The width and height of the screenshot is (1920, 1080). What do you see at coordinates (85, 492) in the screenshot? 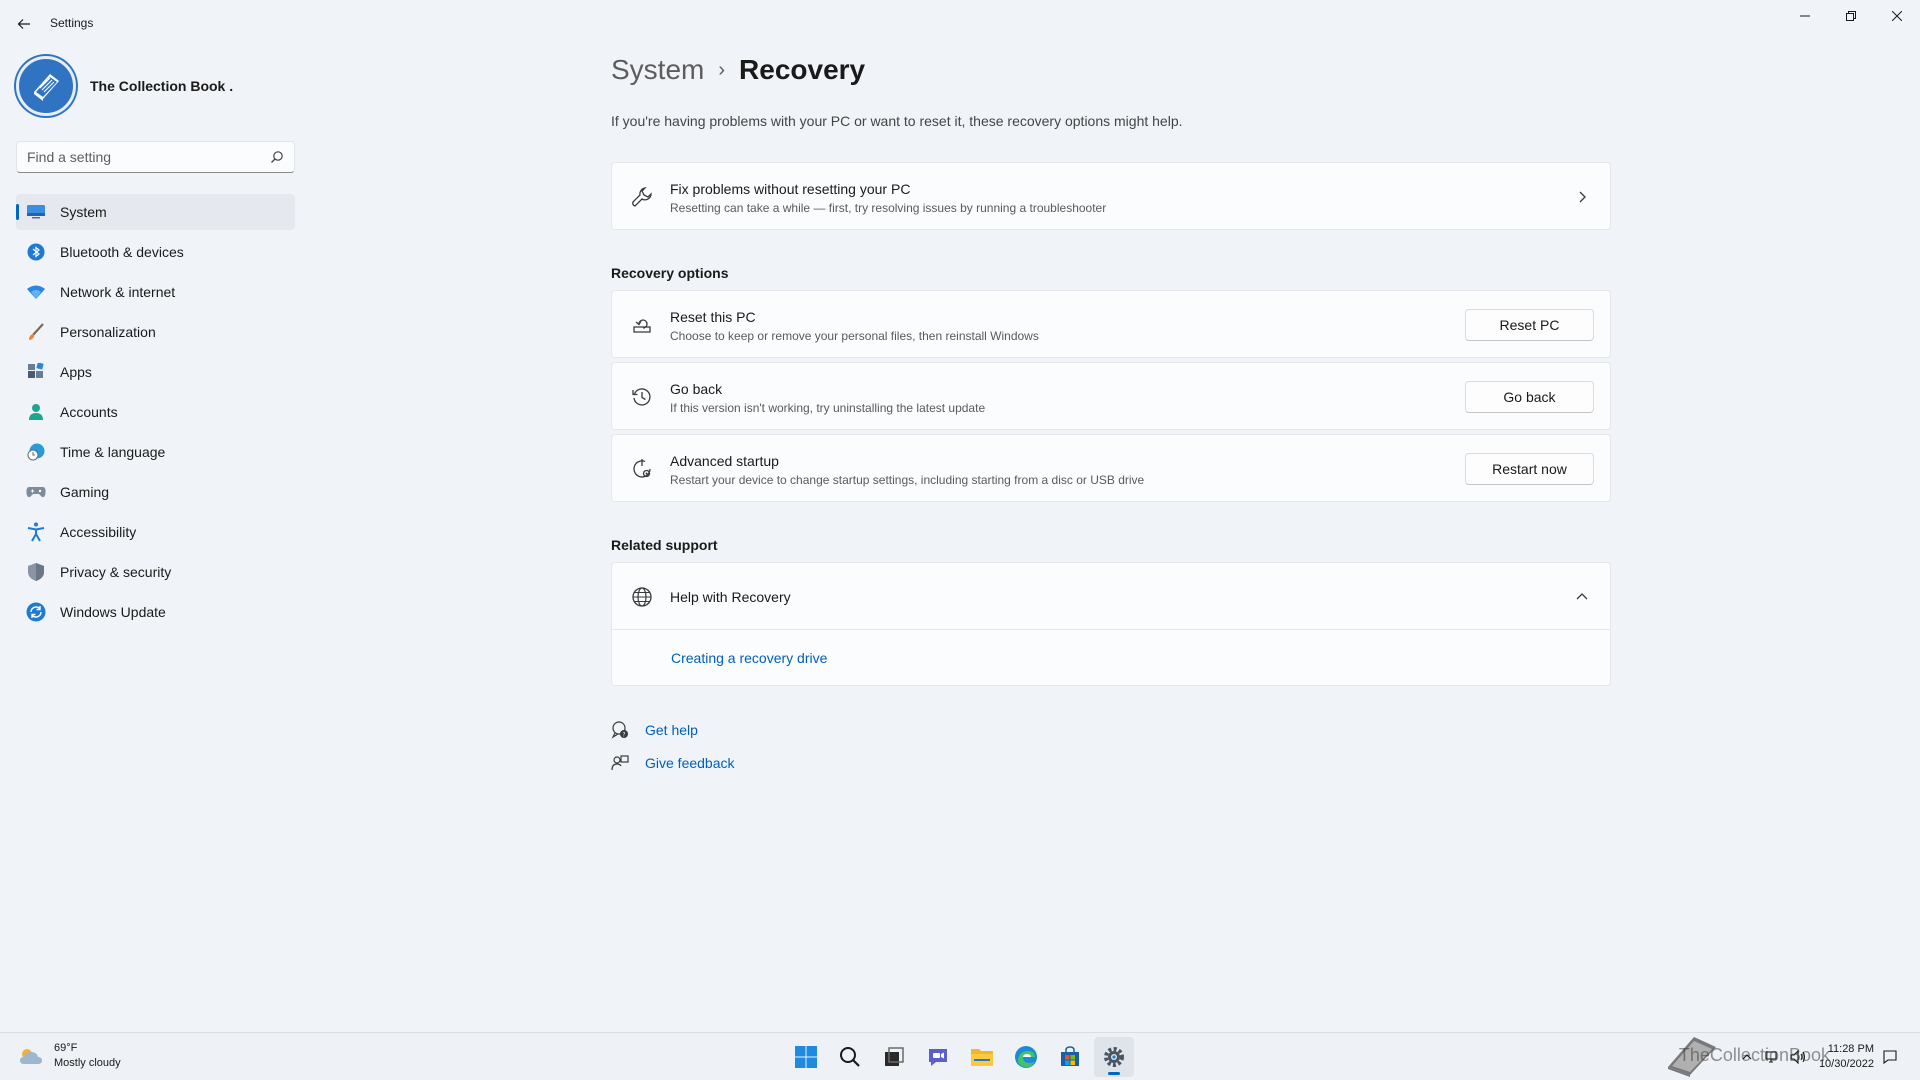
I see `sidebar-item-label: Gaming` at bounding box center [85, 492].